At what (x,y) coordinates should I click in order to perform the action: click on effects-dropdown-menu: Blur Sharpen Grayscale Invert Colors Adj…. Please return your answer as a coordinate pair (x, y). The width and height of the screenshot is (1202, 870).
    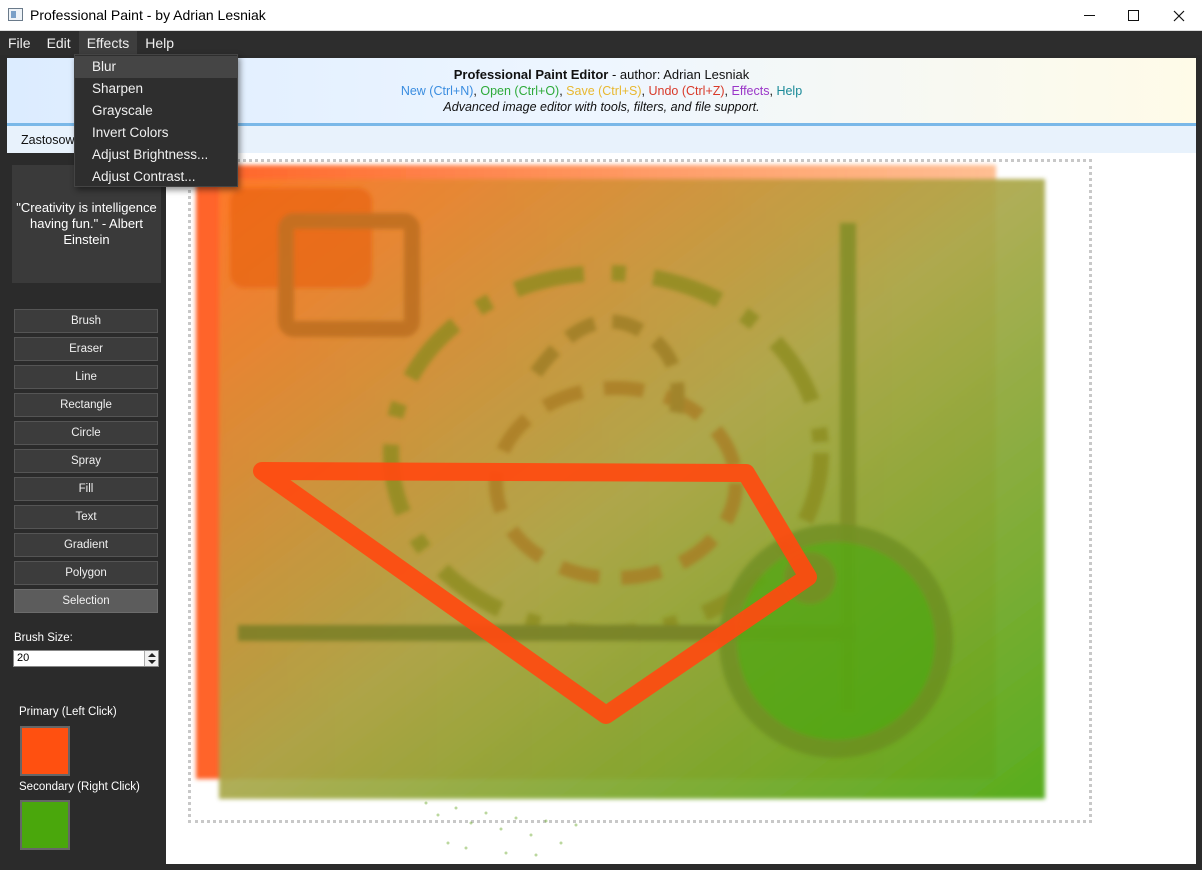
    Looking at the image, I should click on (156, 120).